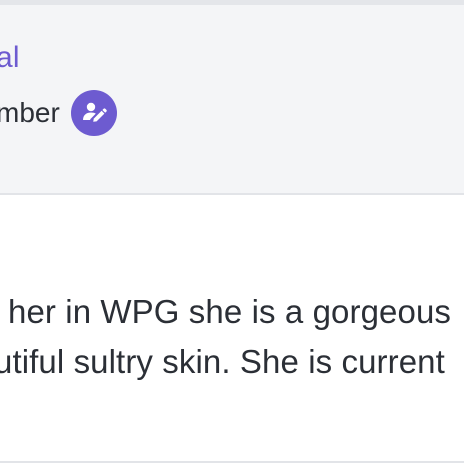 The width and height of the screenshot is (464, 463). What do you see at coordinates (30, 112) in the screenshot?
I see `author-role-label: mber` at bounding box center [30, 112].